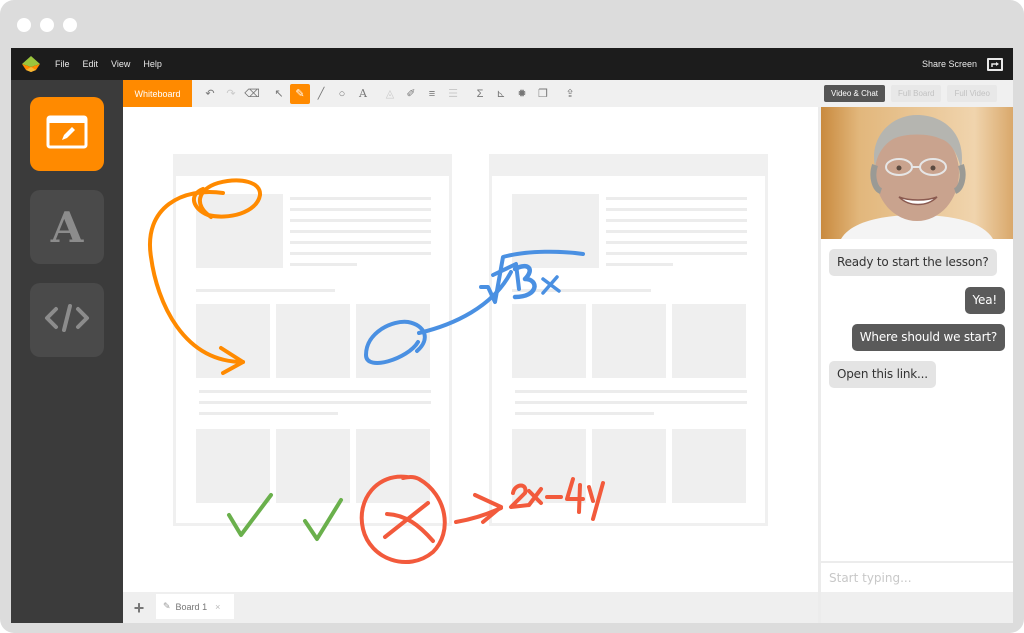 The image size is (1024, 633). Describe the element at coordinates (470, 607) in the screenshot. I see `board-tabs-bar: + ✎ Board 1 ×` at that location.